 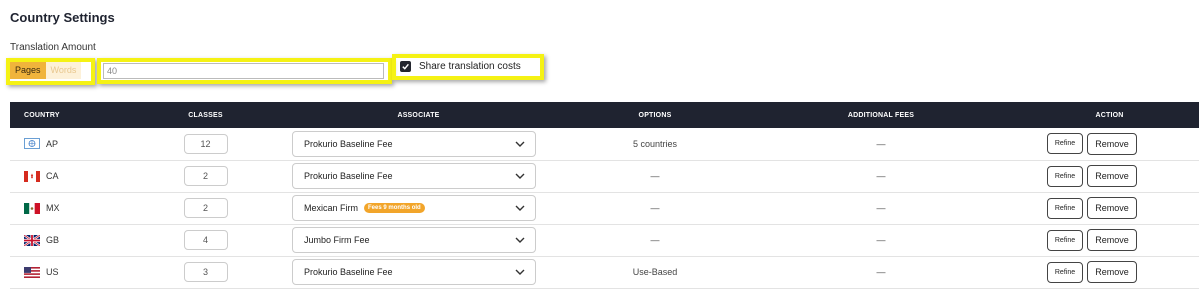 I want to click on checkmark-icon, so click(x=405, y=66).